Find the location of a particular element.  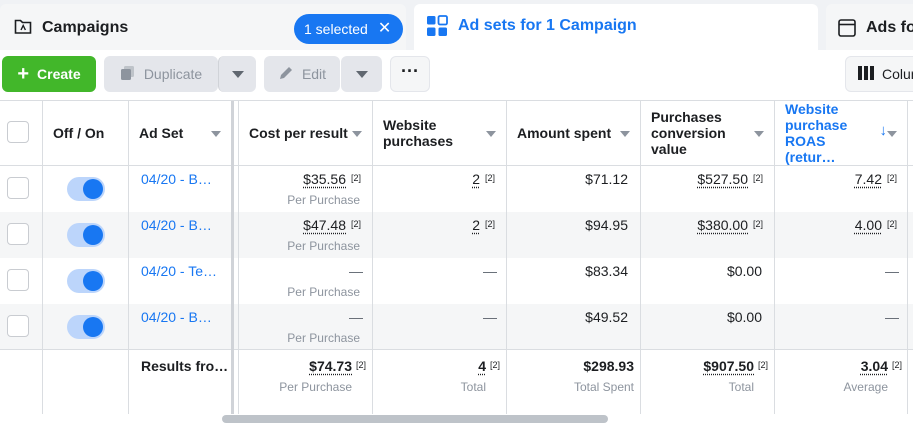

tab-campaigns-label: Campaigns is located at coordinates (85, 27).